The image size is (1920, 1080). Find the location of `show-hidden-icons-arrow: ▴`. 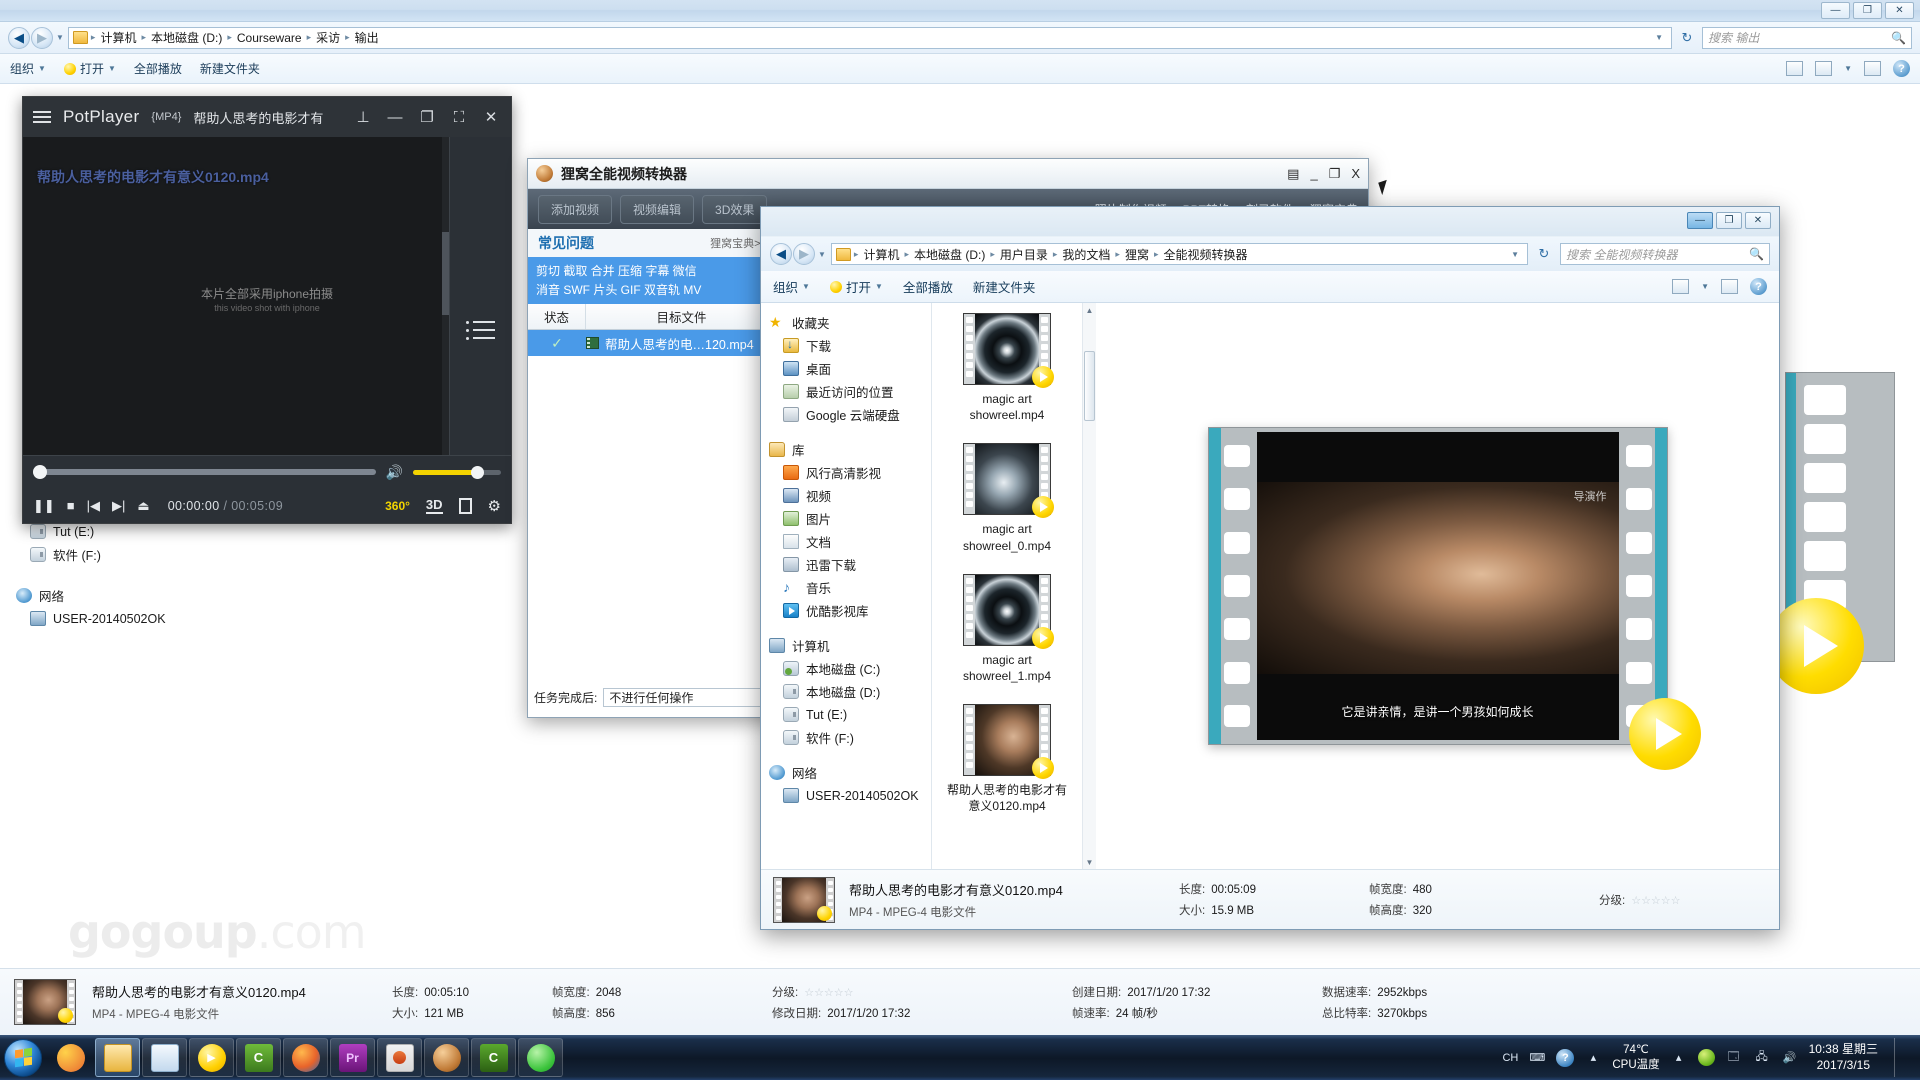

show-hidden-icons-arrow: ▴ is located at coordinates (1593, 1058).